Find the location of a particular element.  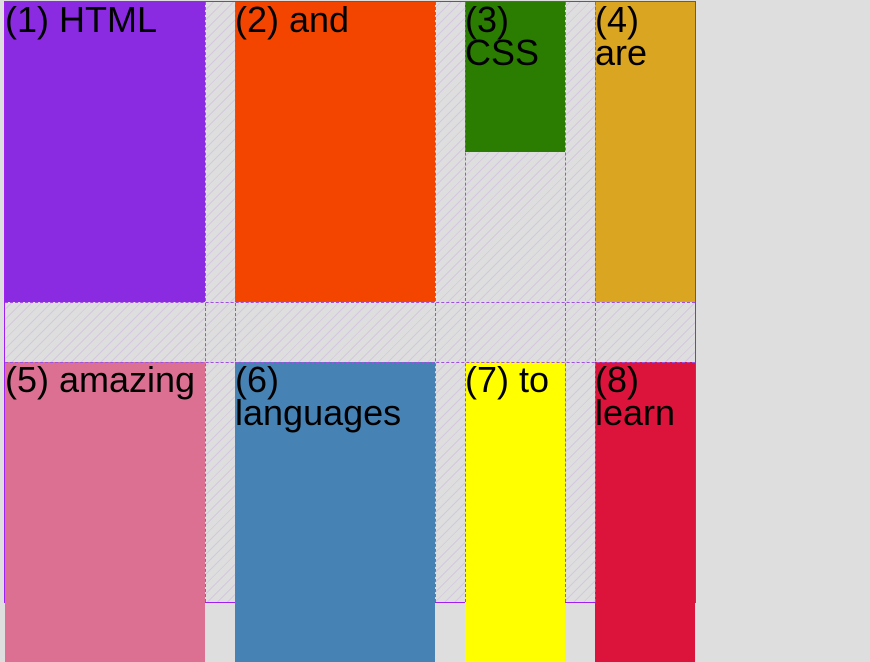

grid-item-1: (1) HTML is located at coordinates (105, 152).